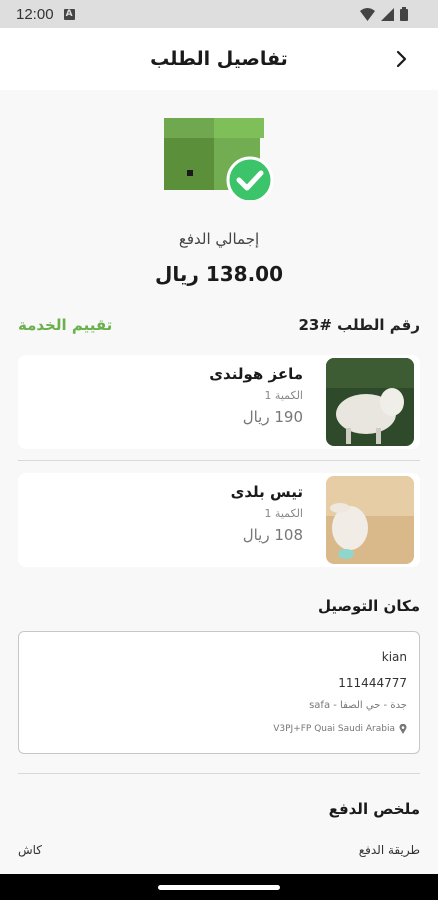 The height and width of the screenshot is (900, 438). What do you see at coordinates (219, 159) in the screenshot?
I see `order-box-icon` at bounding box center [219, 159].